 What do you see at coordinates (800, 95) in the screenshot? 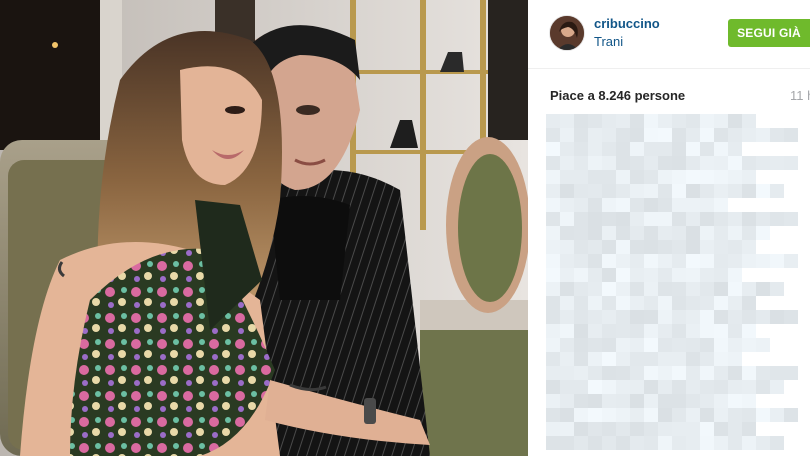
I see `post-time: 11 h` at bounding box center [800, 95].